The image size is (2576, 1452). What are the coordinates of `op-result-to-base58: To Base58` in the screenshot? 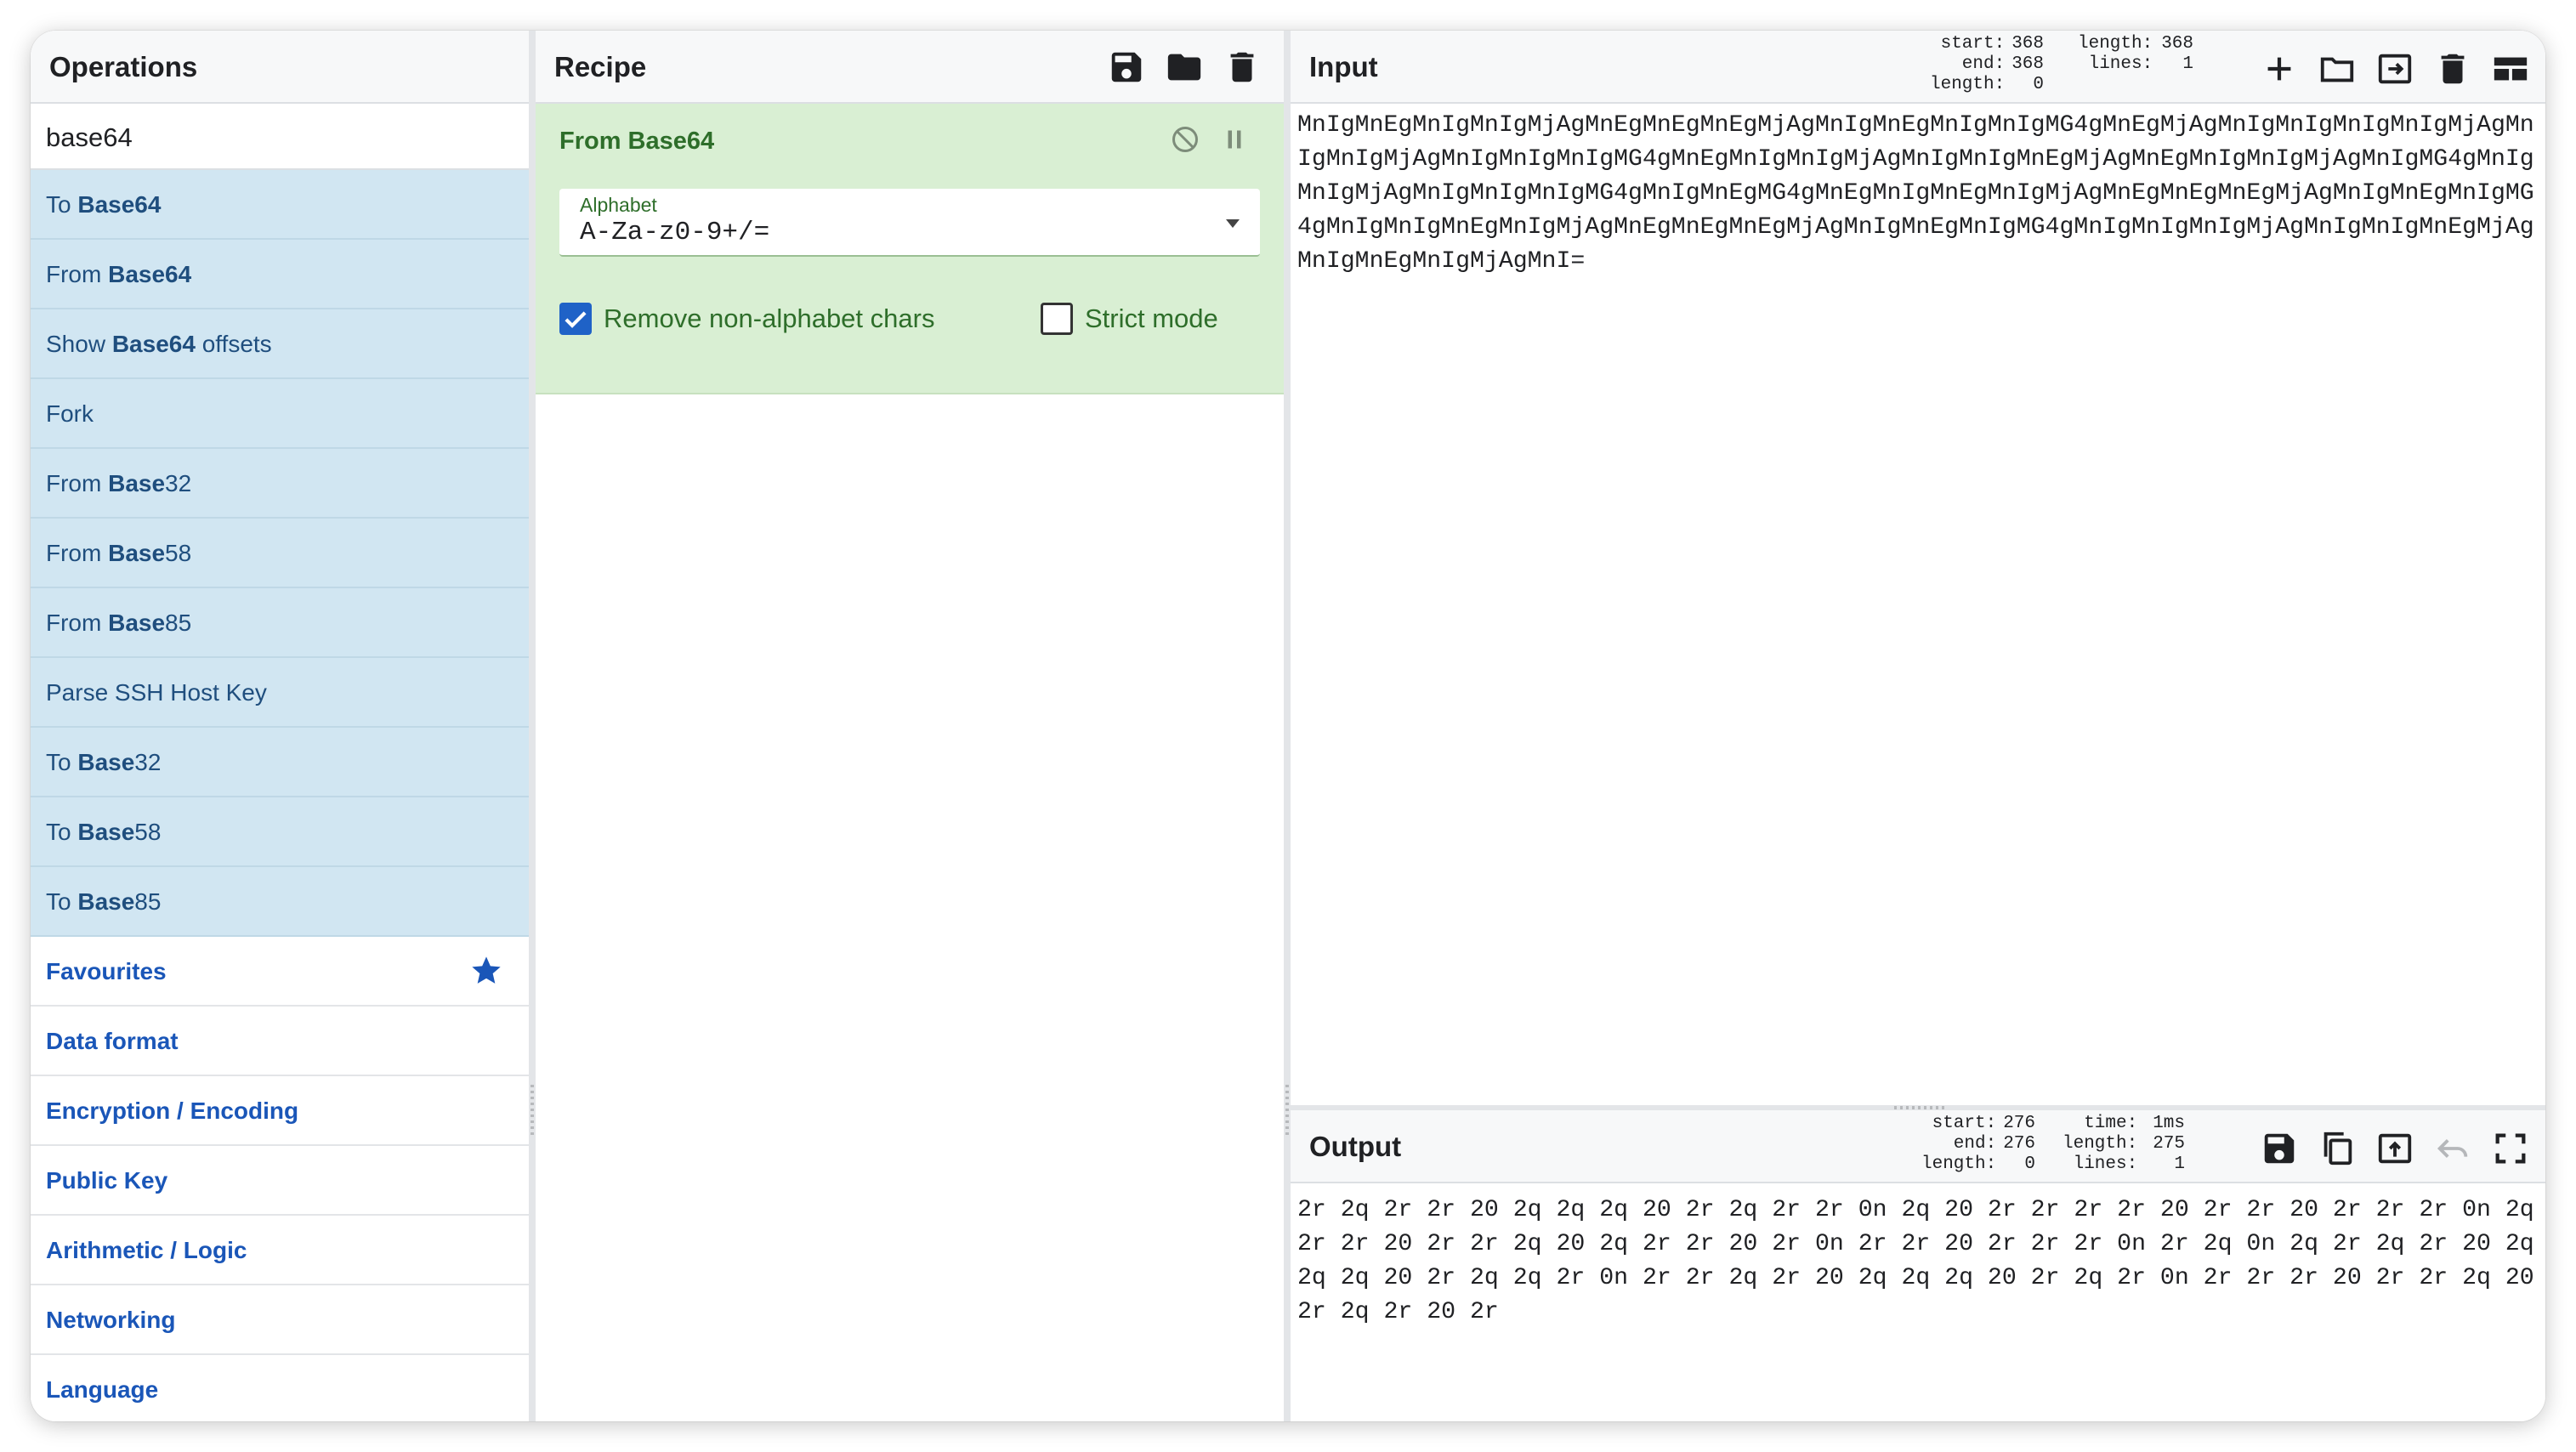 It's located at (280, 832).